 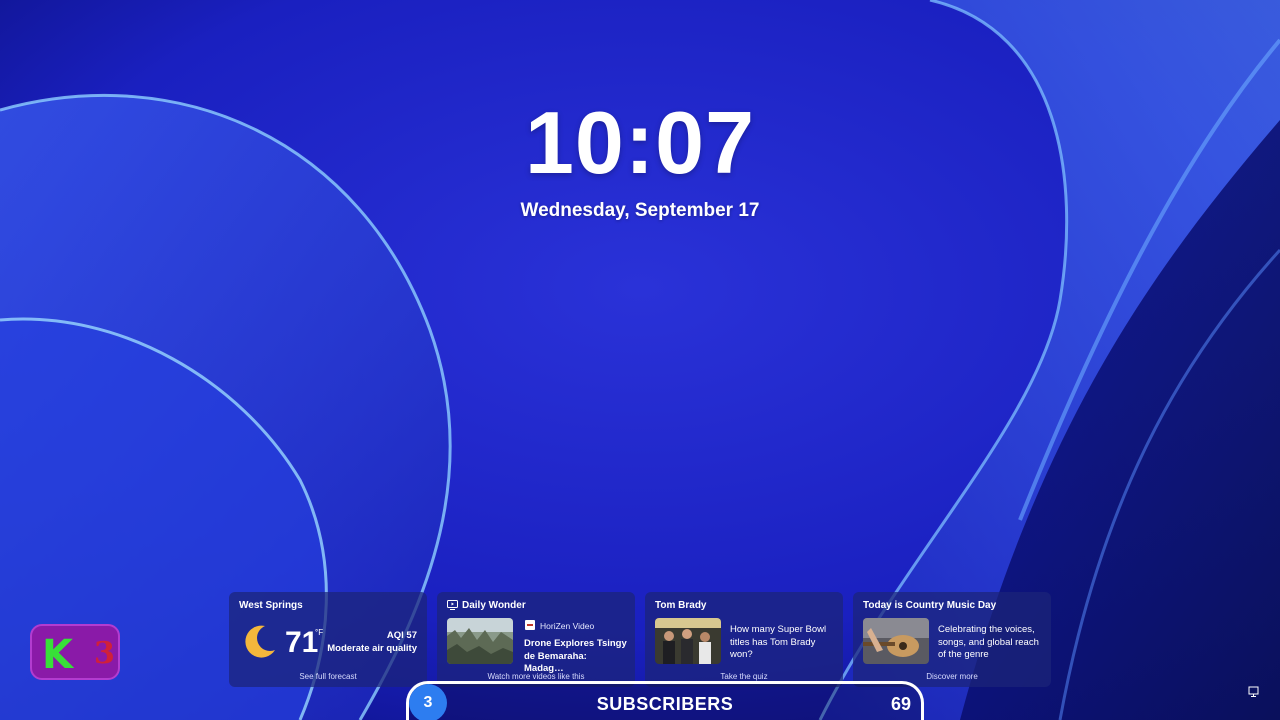 I want to click on network-icon, so click(x=1254, y=692).